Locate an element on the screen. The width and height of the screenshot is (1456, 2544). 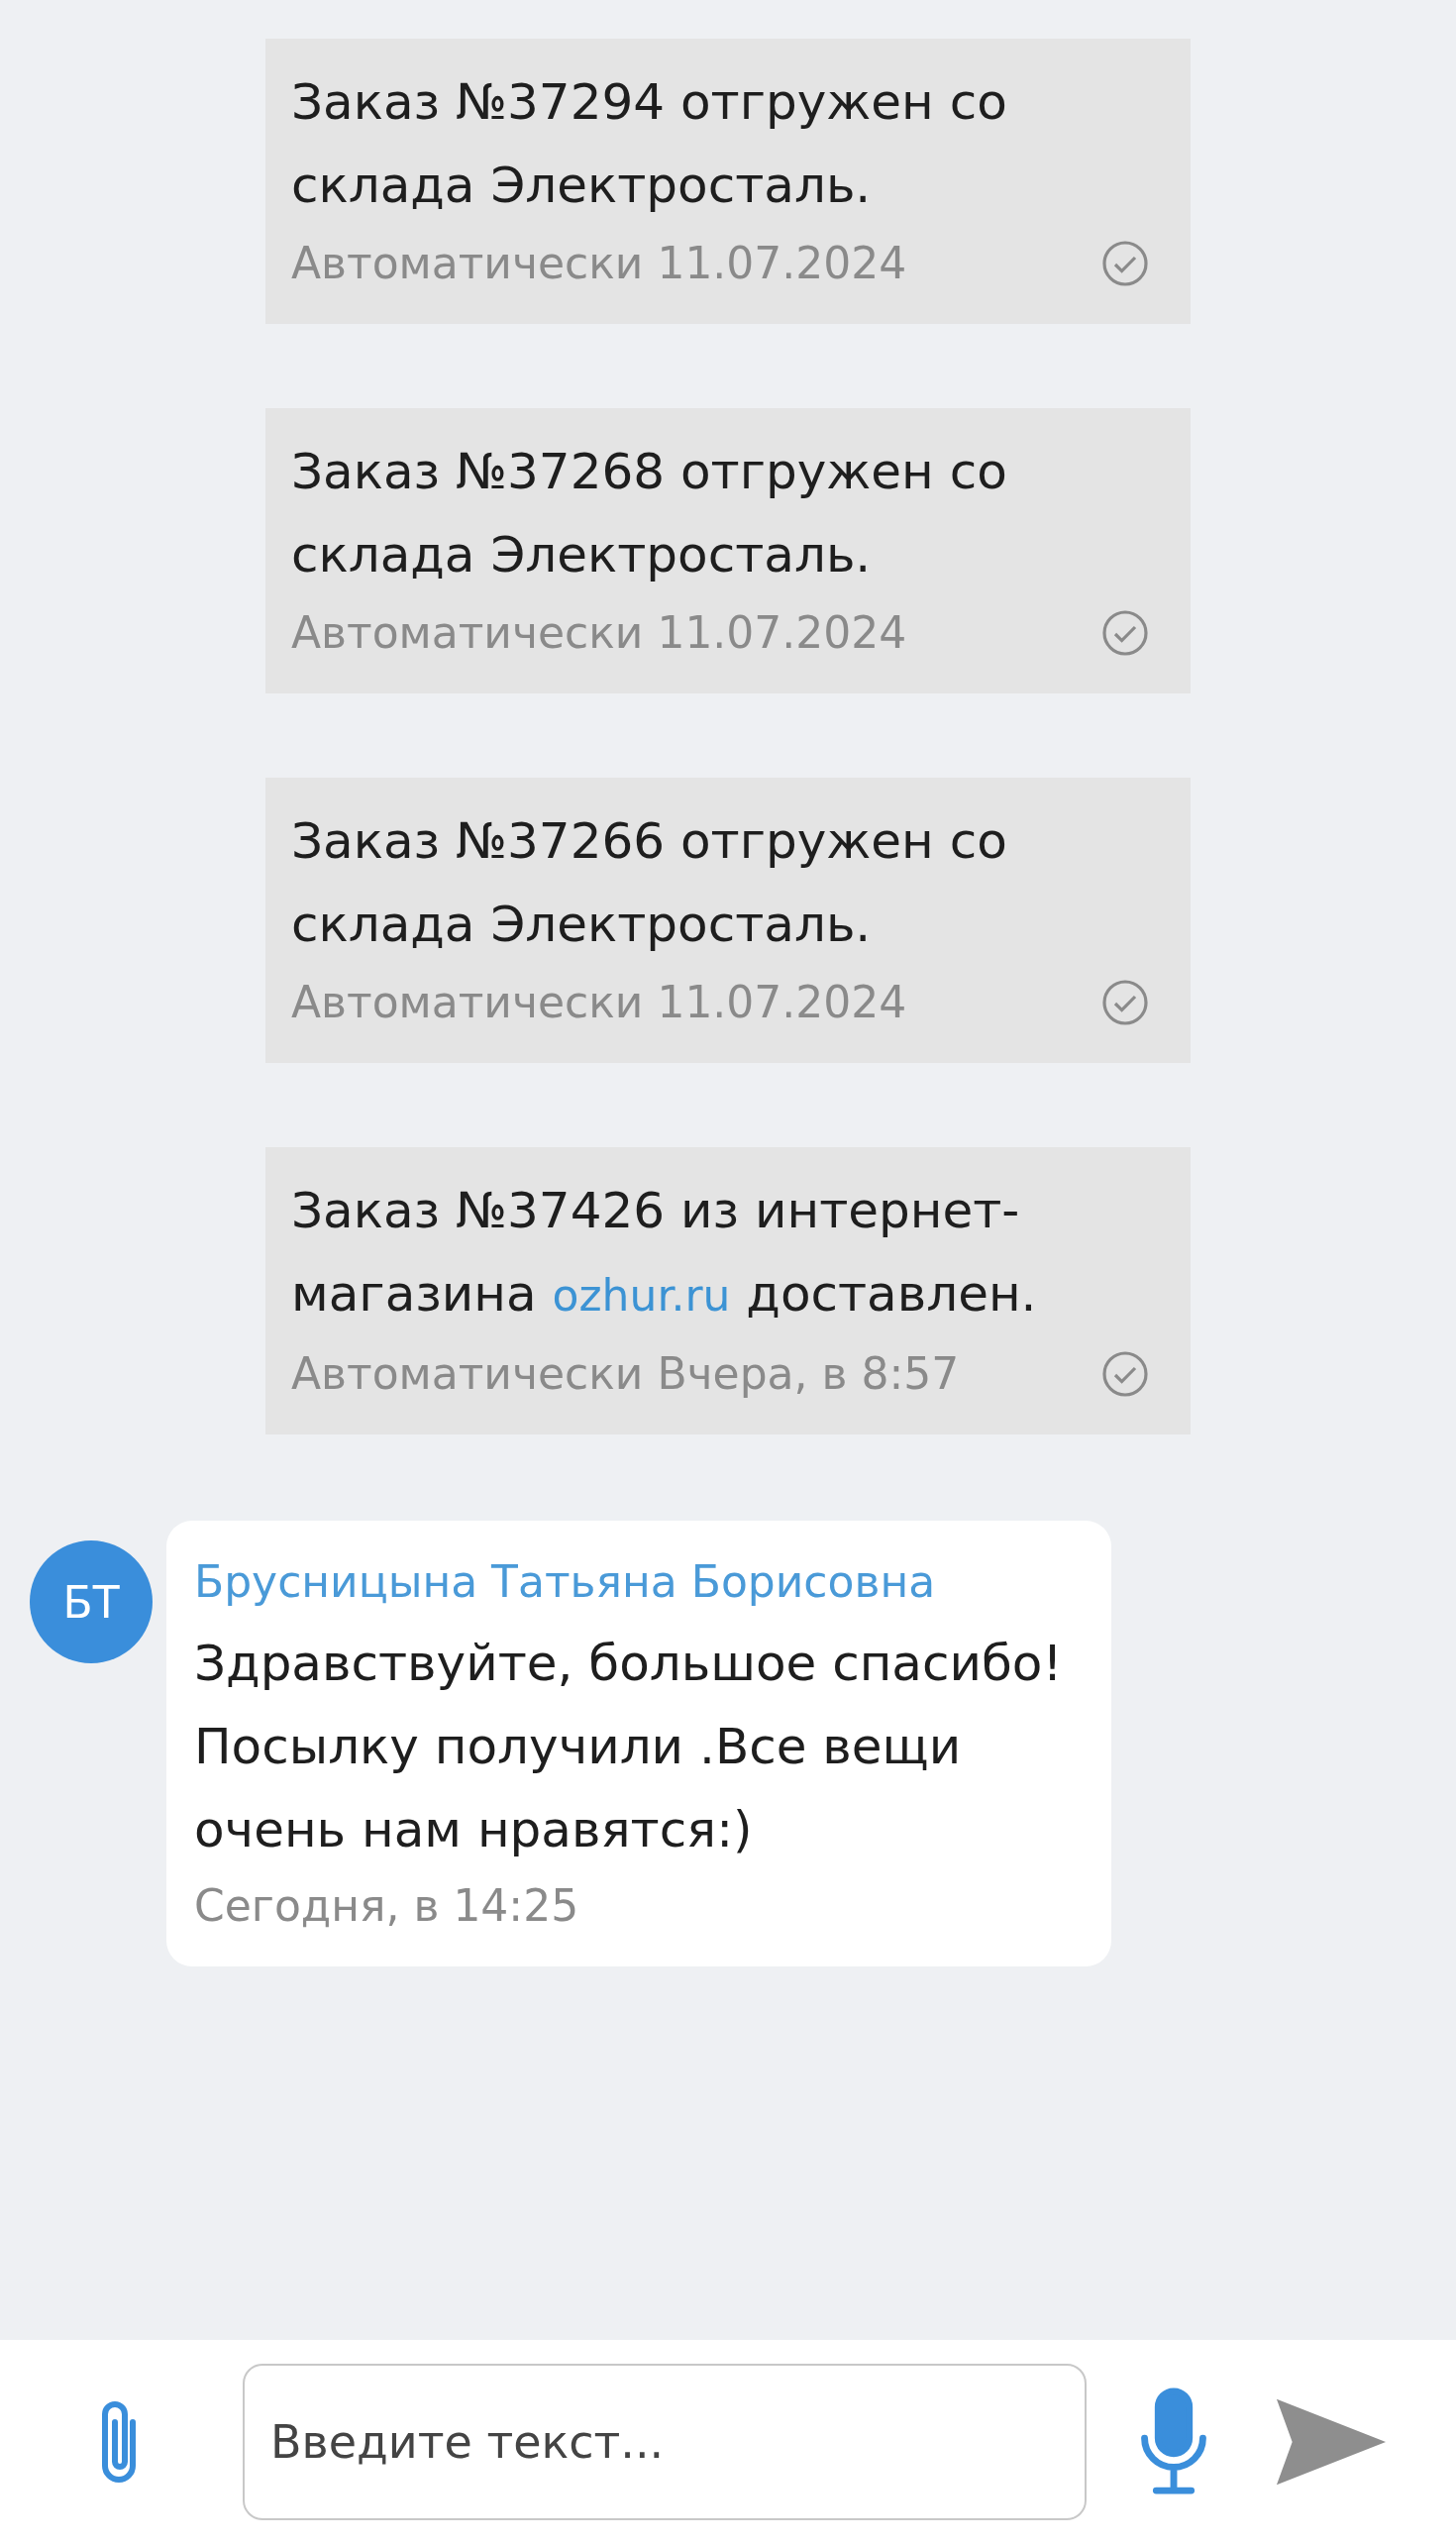
message-text: Здравствуйте, большое спасибо! Посылку получили .Все вещи очень нам нравятся:) is located at coordinates (629, 1747).